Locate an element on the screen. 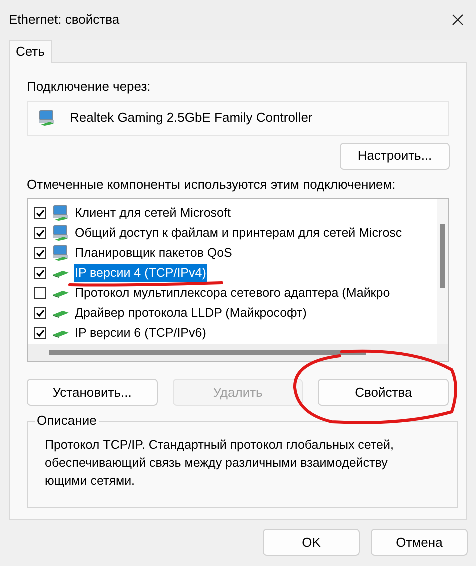  tab: Сеть is located at coordinates (30, 51).